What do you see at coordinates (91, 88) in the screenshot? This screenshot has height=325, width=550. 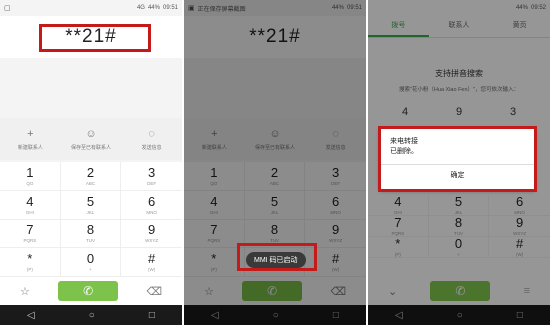 I see `suggestion-area` at bounding box center [91, 88].